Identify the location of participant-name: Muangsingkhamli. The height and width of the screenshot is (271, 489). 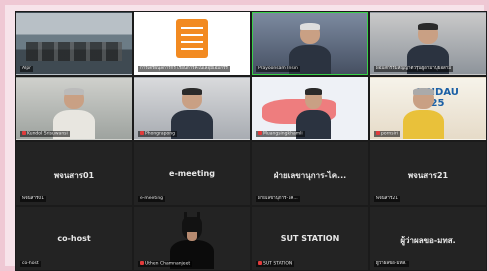
(280, 133).